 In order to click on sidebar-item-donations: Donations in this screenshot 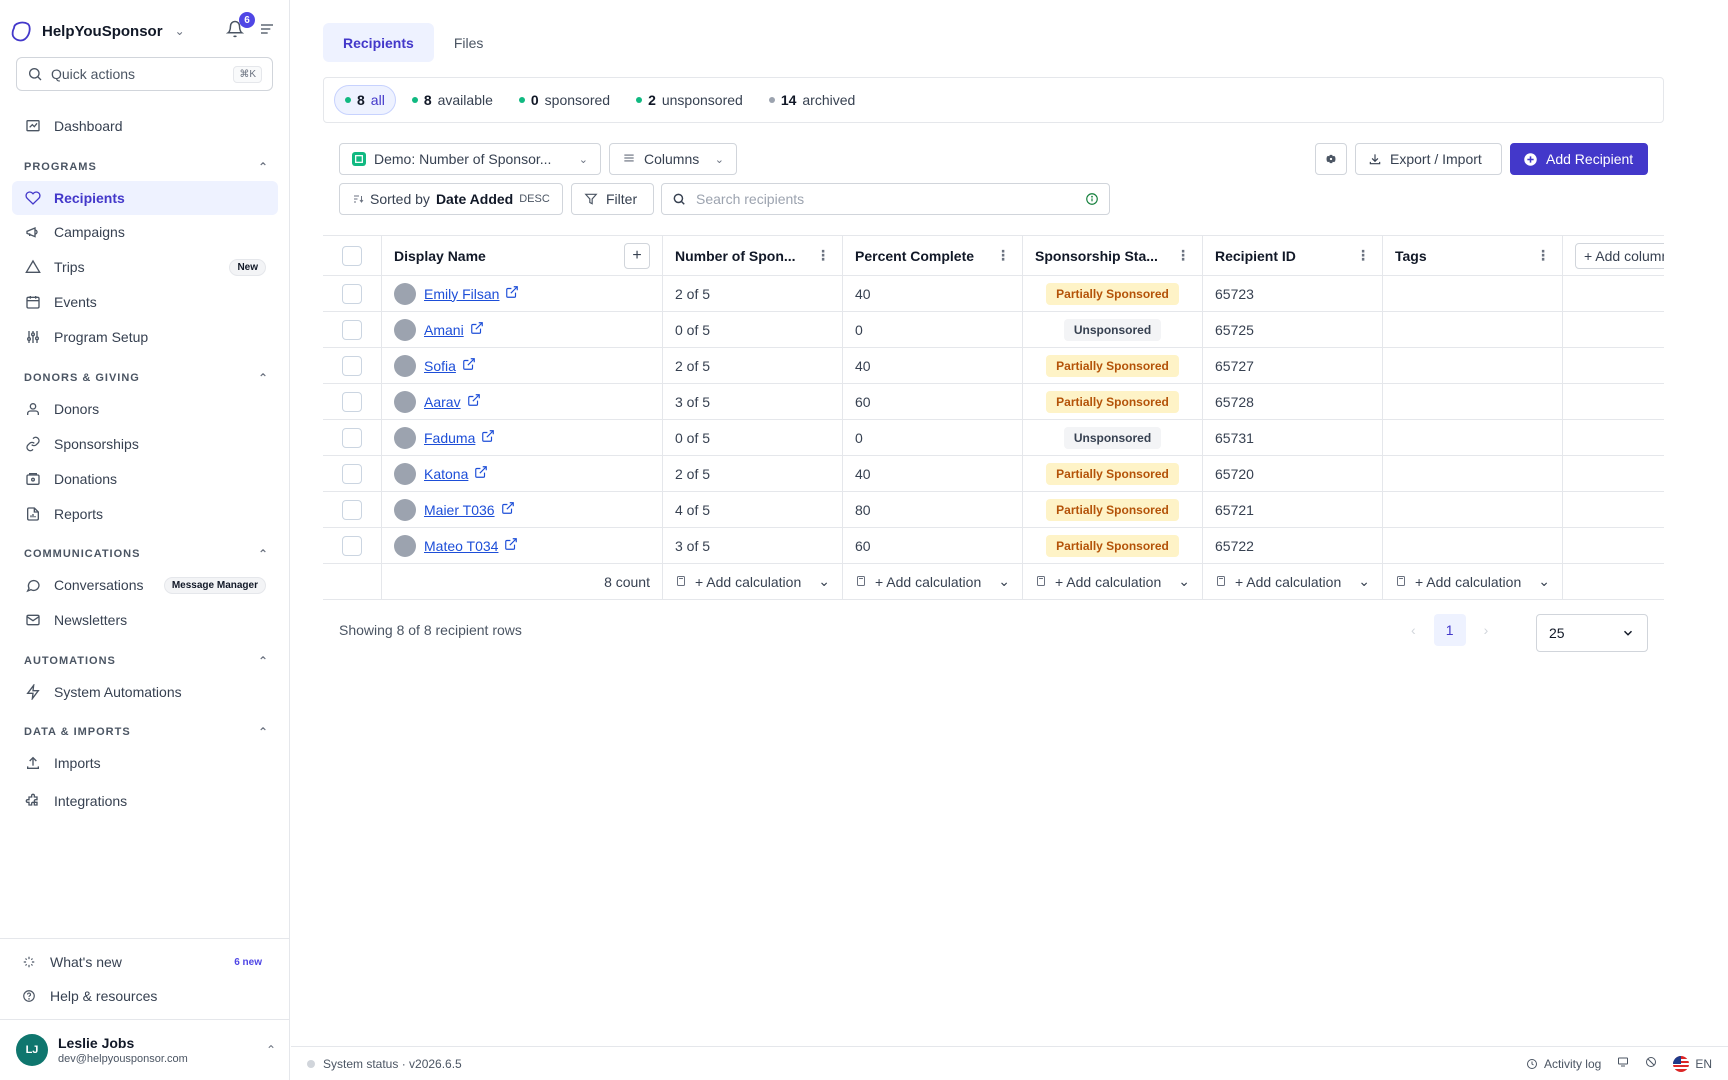, I will do `click(145, 479)`.